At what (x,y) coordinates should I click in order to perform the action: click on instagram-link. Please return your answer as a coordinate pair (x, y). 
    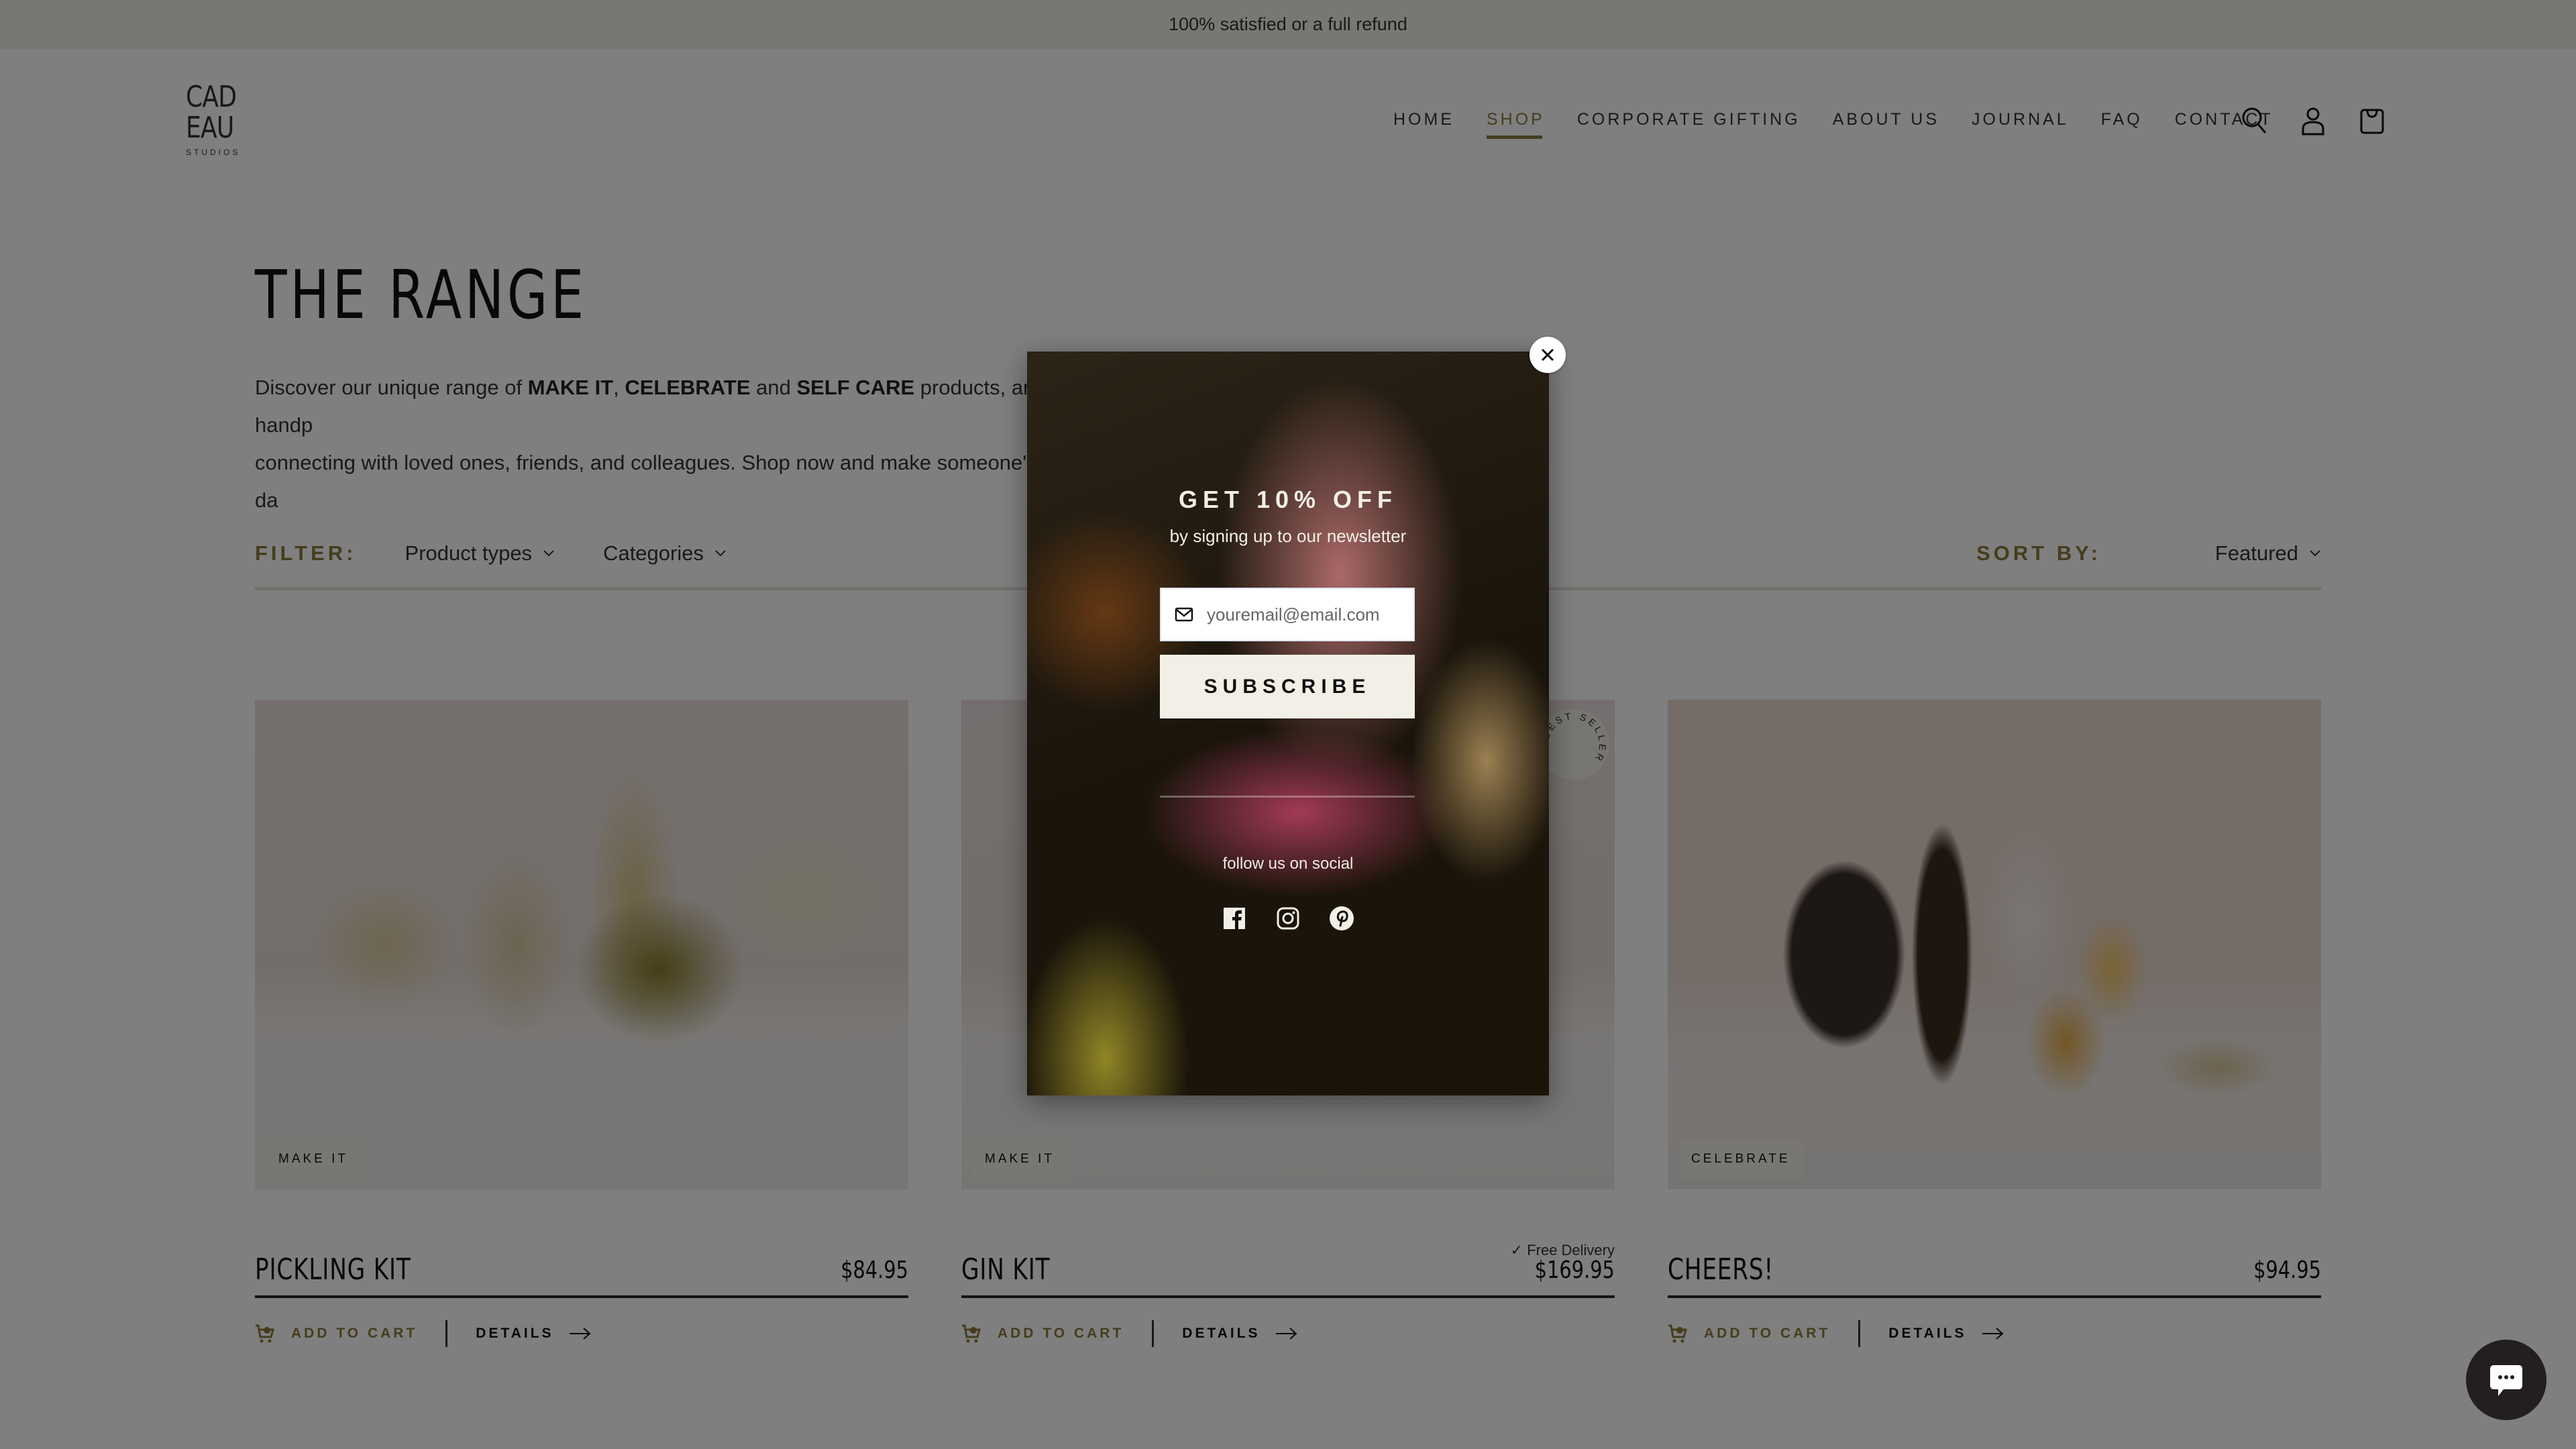
    Looking at the image, I should click on (1288, 918).